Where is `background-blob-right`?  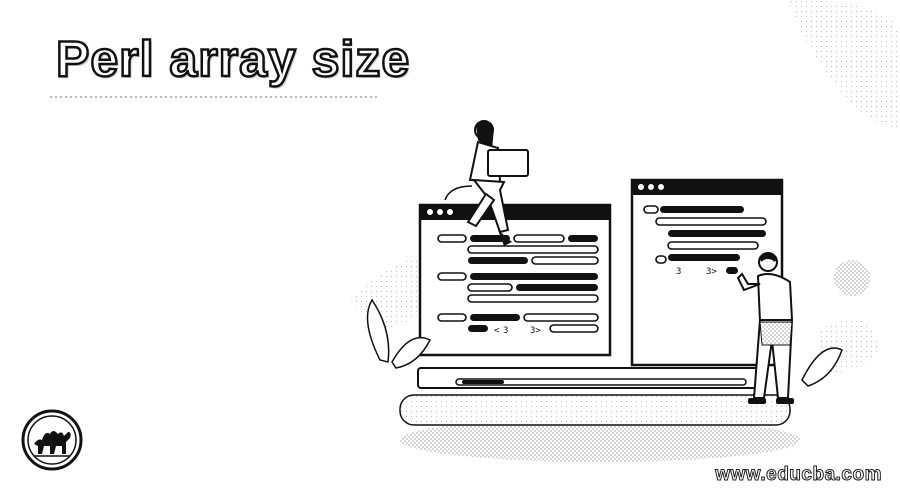 background-blob-right is located at coordinates (845, 65).